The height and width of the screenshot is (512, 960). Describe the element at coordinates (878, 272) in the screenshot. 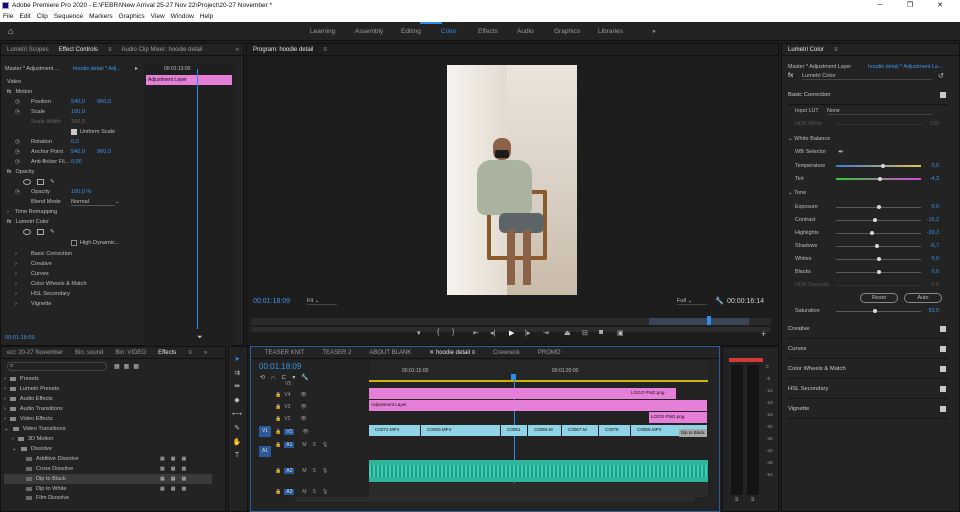

I see `blacks-knob` at that location.